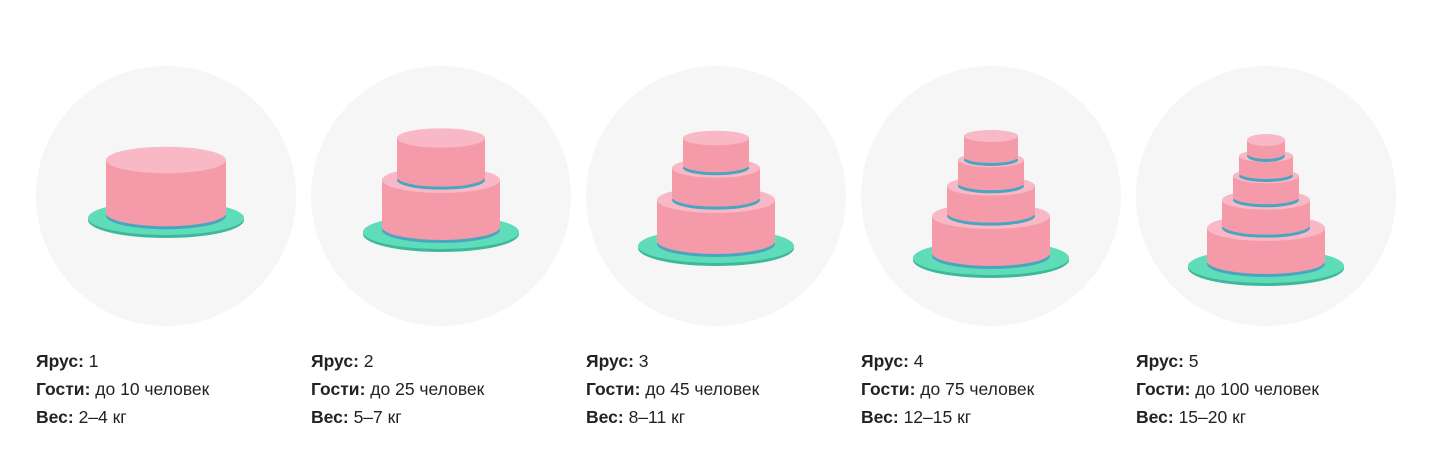  Describe the element at coordinates (442, 417) in the screenshot. I see `weight-line: Вес: 5–7 кг` at that location.